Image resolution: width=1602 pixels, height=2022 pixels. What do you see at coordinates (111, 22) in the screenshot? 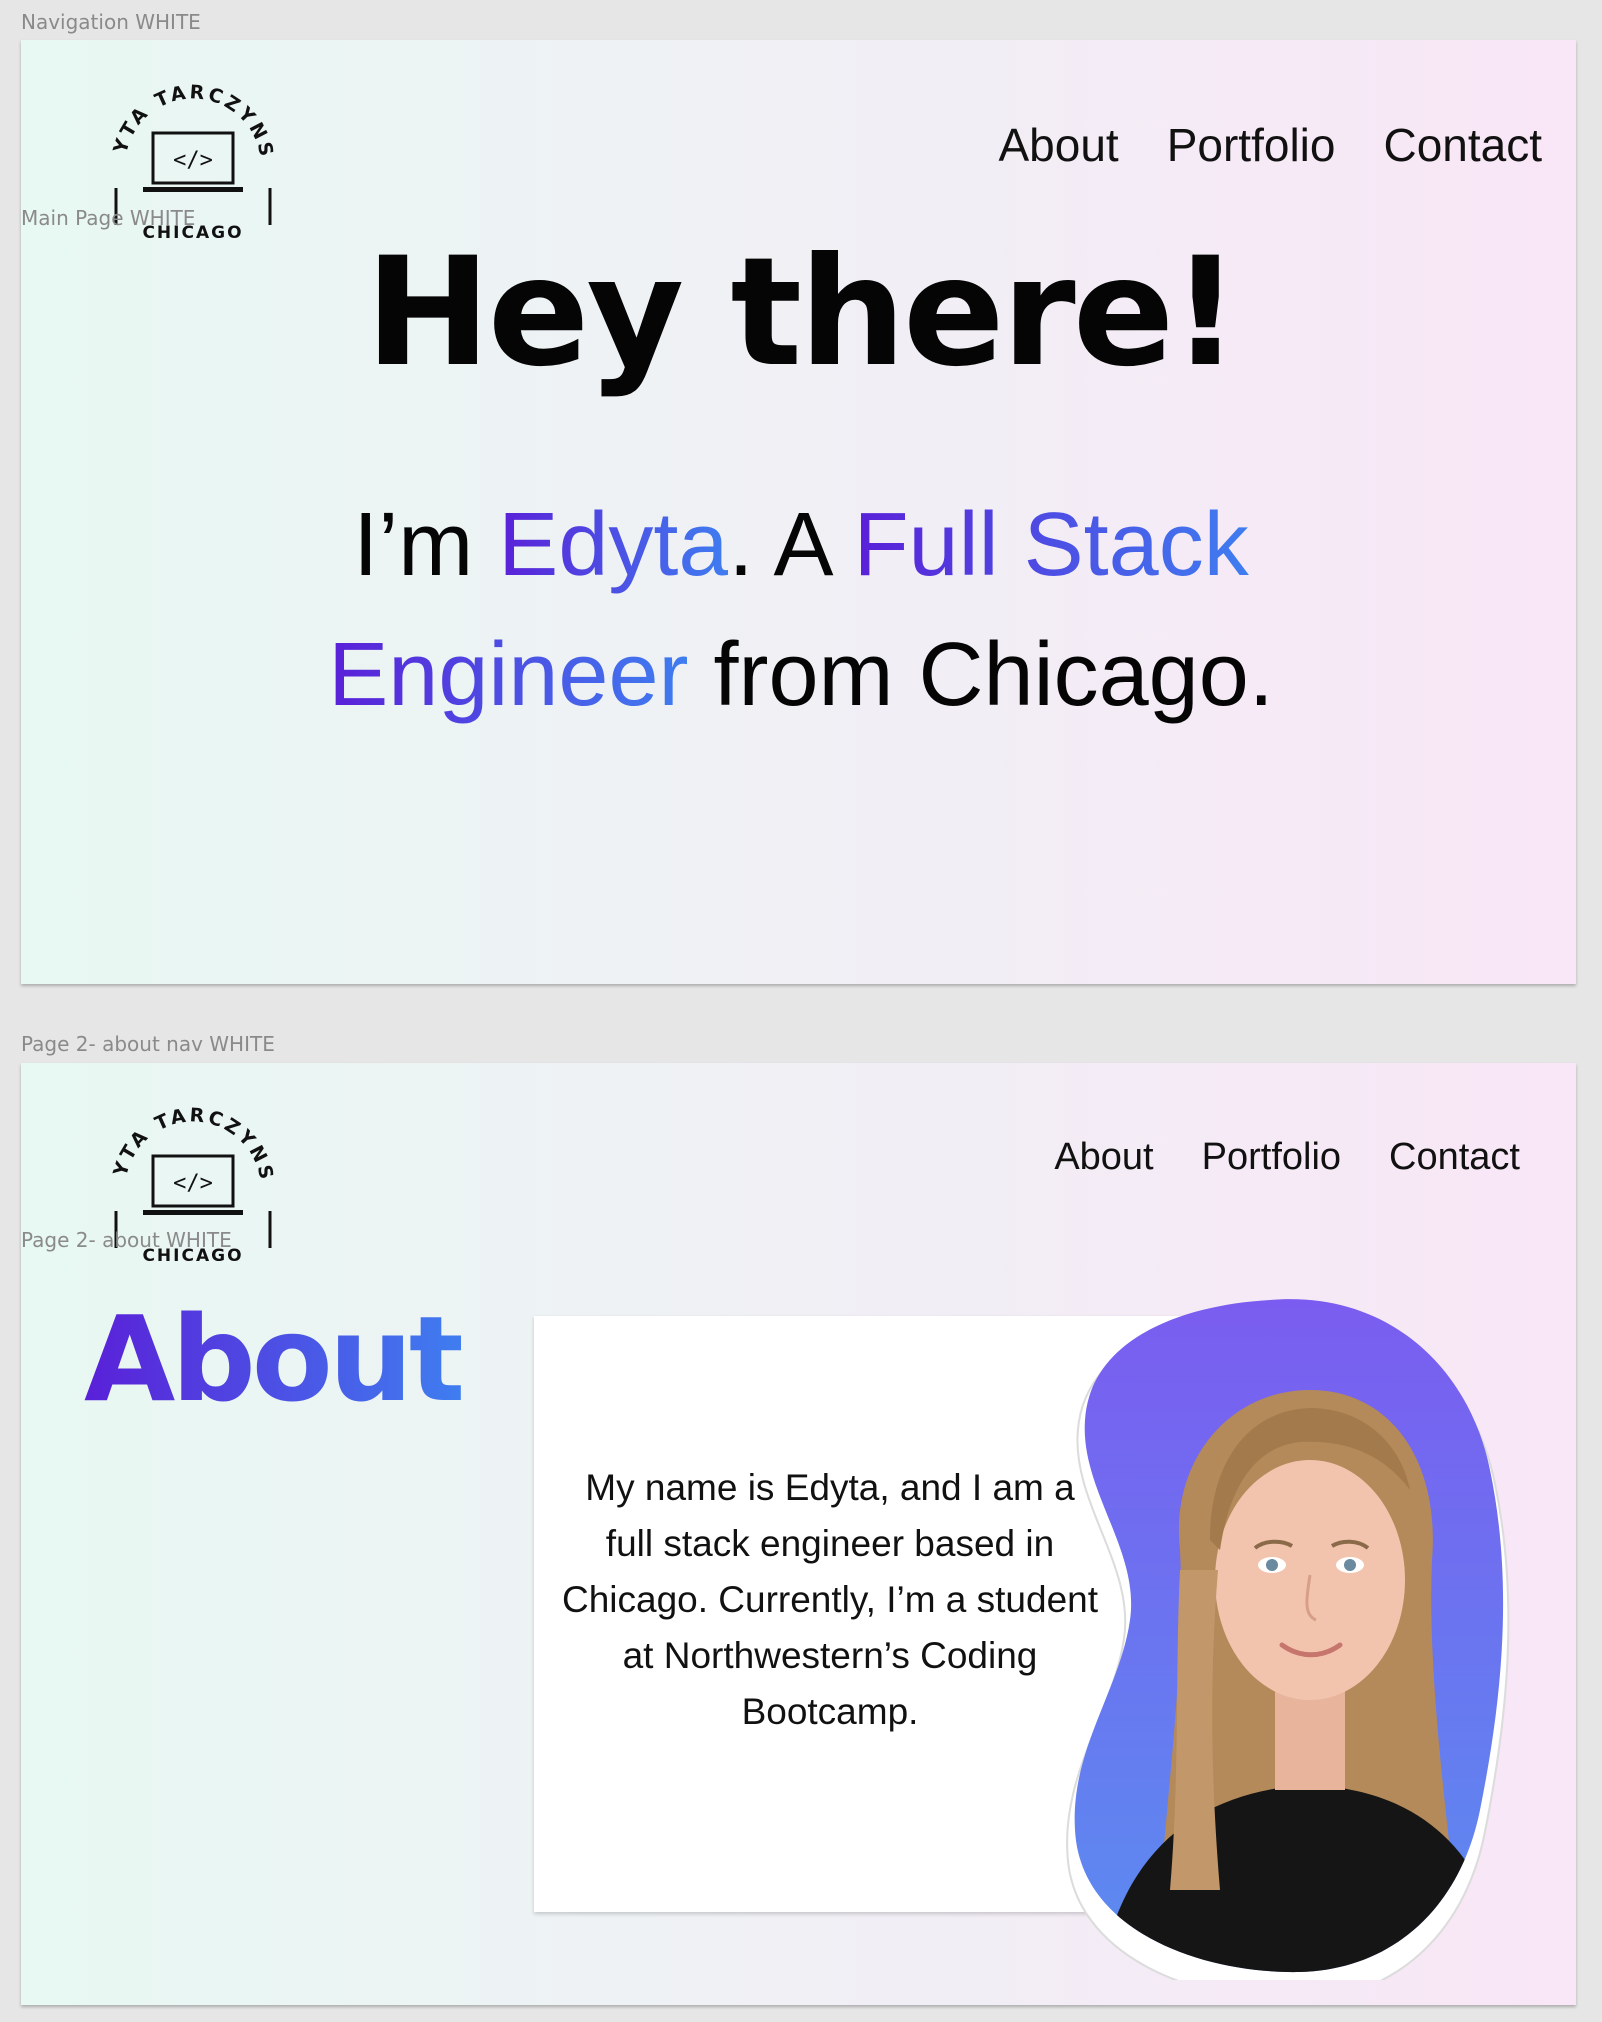
I see `frame-label-navigation: Navigation WHITE` at bounding box center [111, 22].